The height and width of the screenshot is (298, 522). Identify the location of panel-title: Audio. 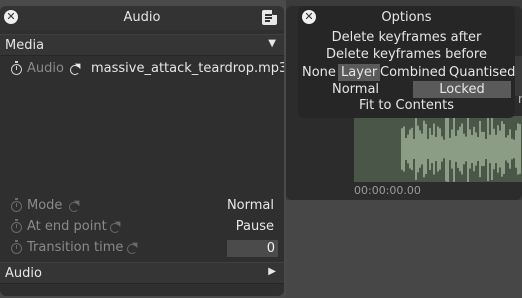
(142, 17).